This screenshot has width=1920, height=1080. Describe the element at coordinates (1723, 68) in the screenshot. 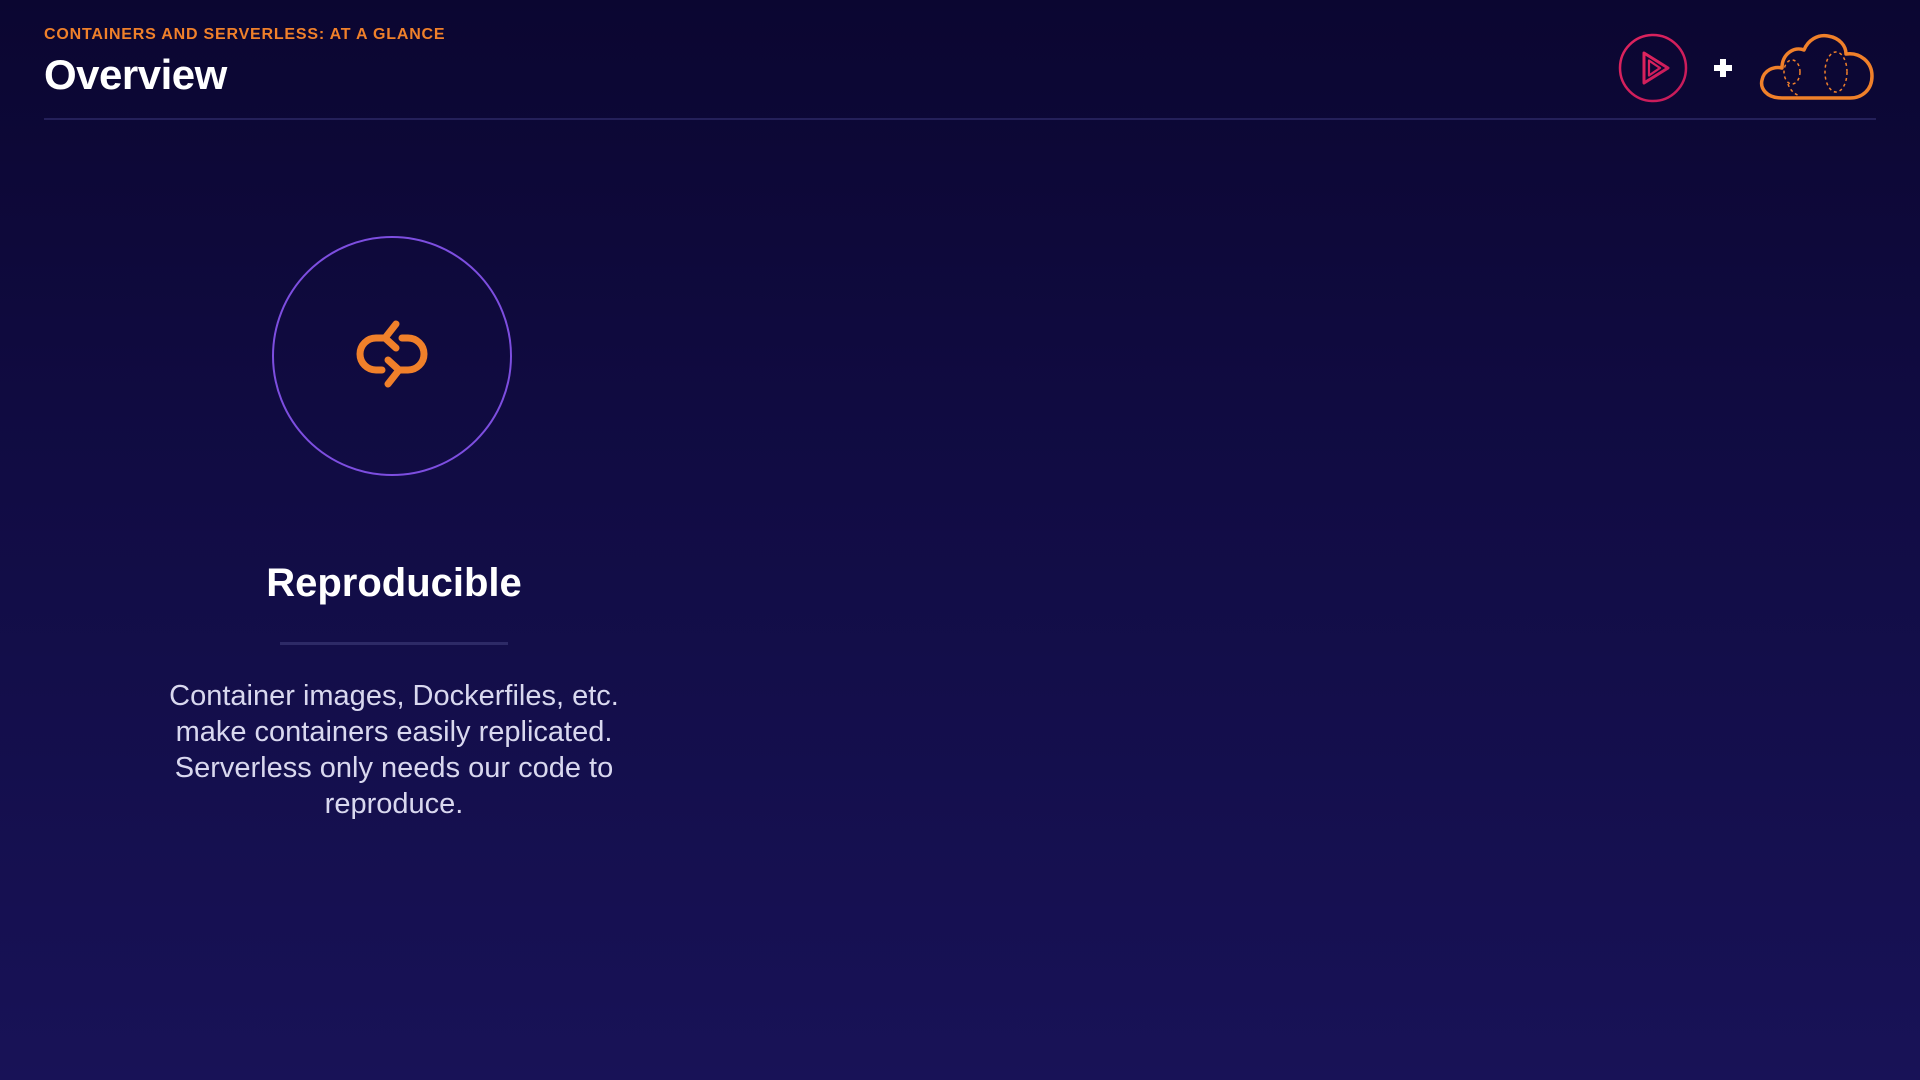

I see `plus-icon` at that location.